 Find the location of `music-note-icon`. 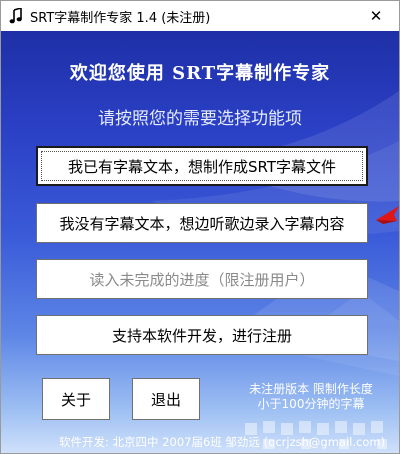

music-note-icon is located at coordinates (16, 16).